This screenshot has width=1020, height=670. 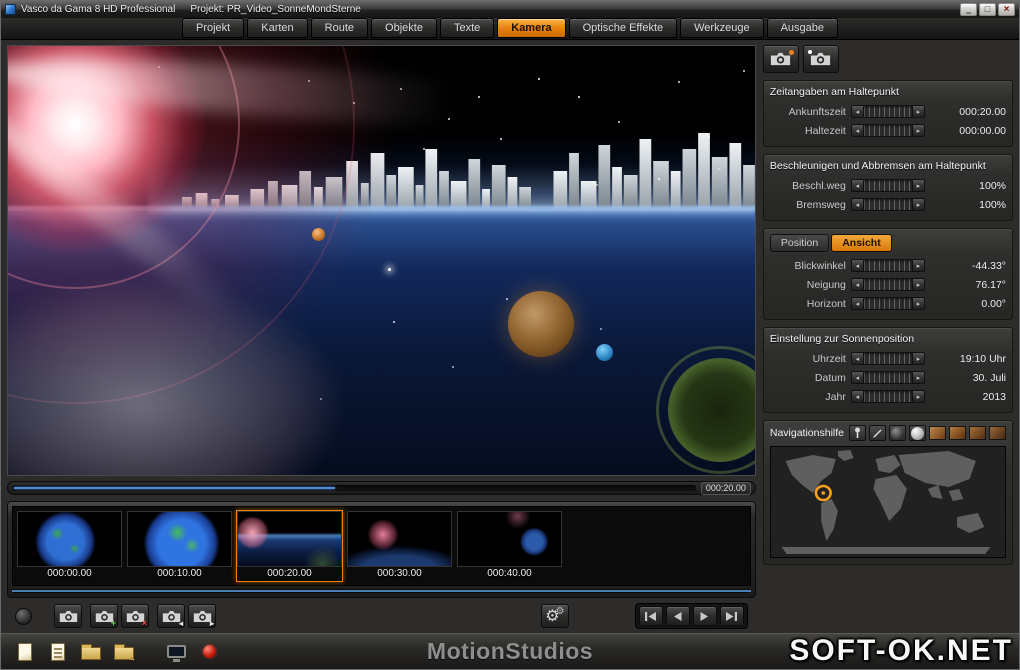 I want to click on ankunftszeit-slider, so click(x=887, y=111).